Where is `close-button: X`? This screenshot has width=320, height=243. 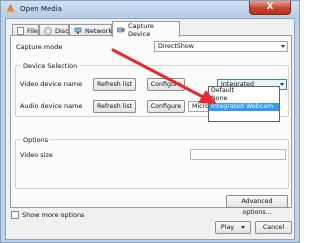 close-button: X is located at coordinates (270, 8).